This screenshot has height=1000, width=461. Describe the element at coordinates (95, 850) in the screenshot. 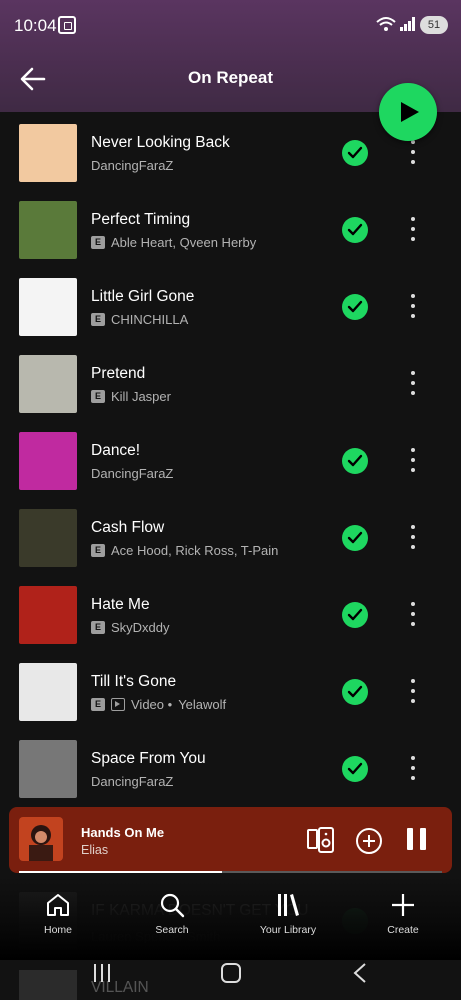

I see `now-playing-artist: Elias` at that location.